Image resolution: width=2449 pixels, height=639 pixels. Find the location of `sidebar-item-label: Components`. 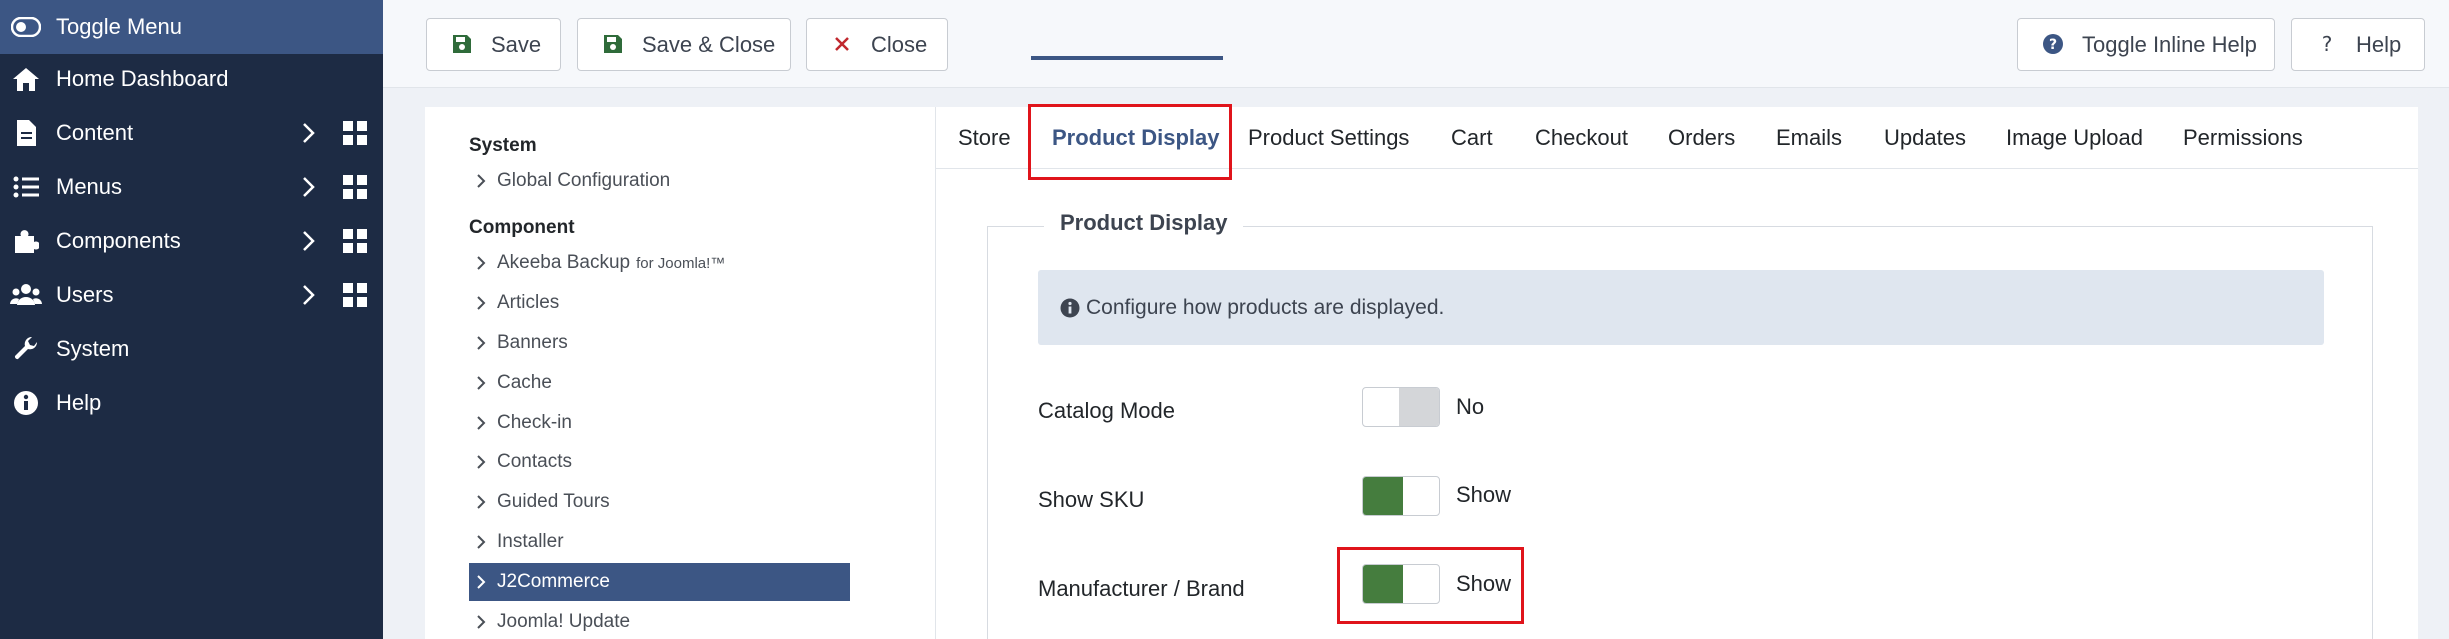

sidebar-item-label: Components is located at coordinates (118, 240).